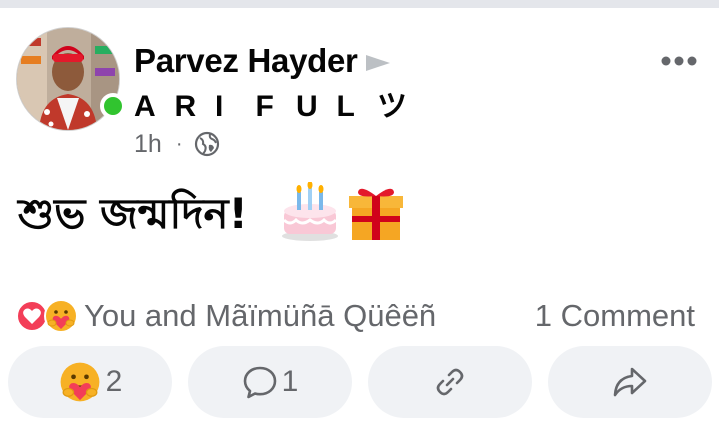  I want to click on share-arrow-icon, so click(630, 382).